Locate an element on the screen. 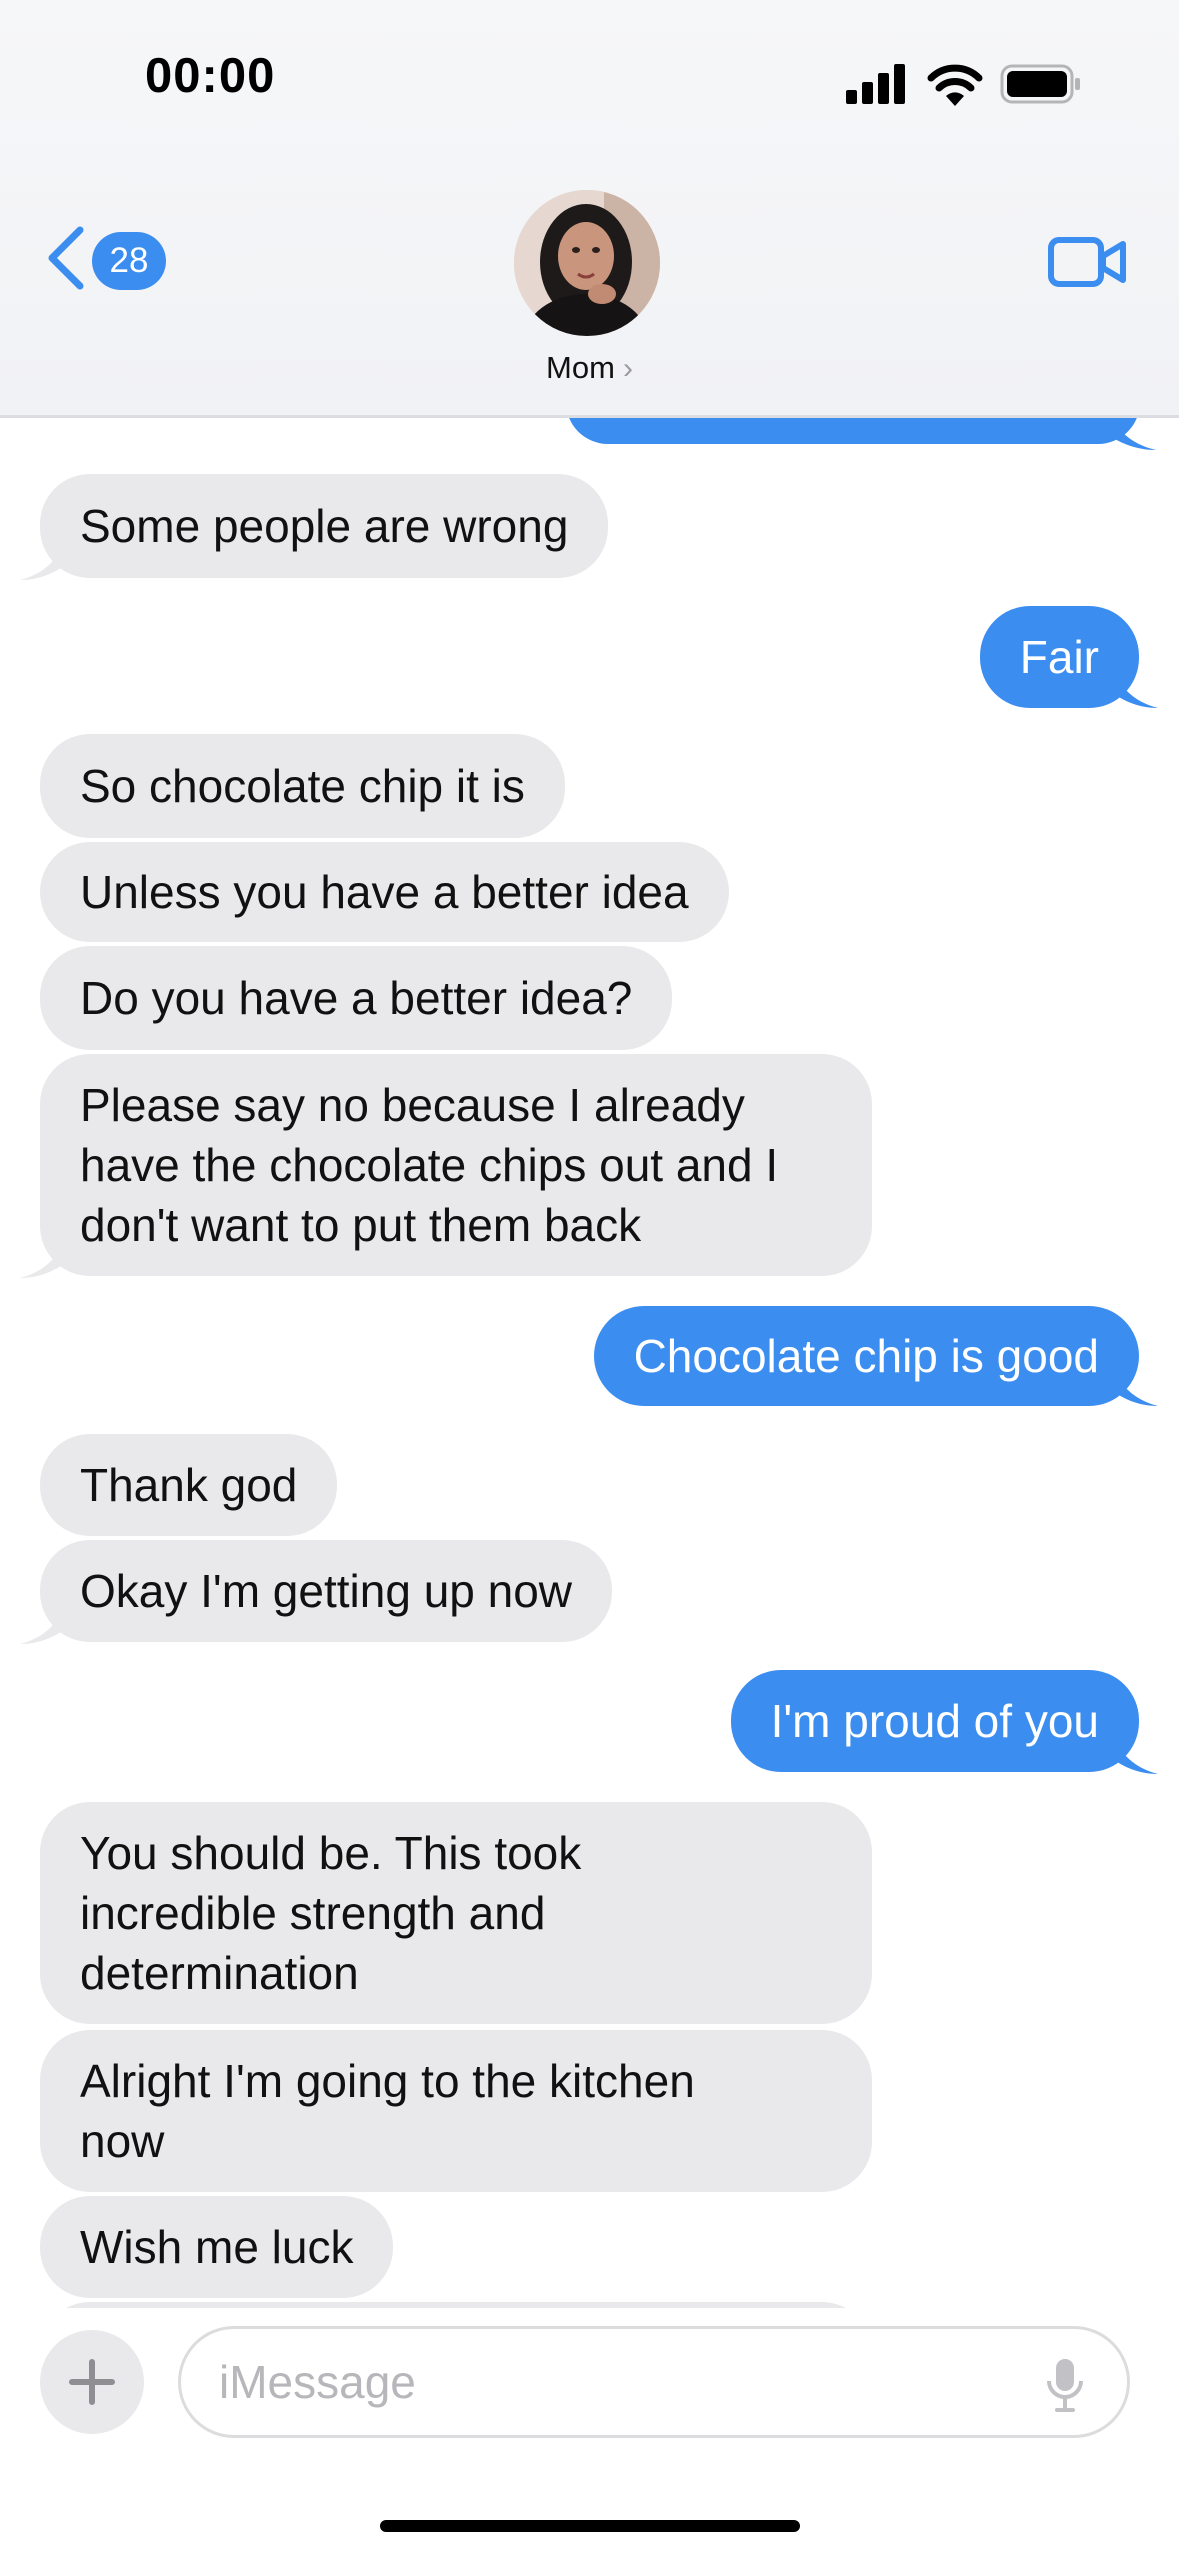 The height and width of the screenshot is (2556, 1179). wifi-icon is located at coordinates (955, 85).